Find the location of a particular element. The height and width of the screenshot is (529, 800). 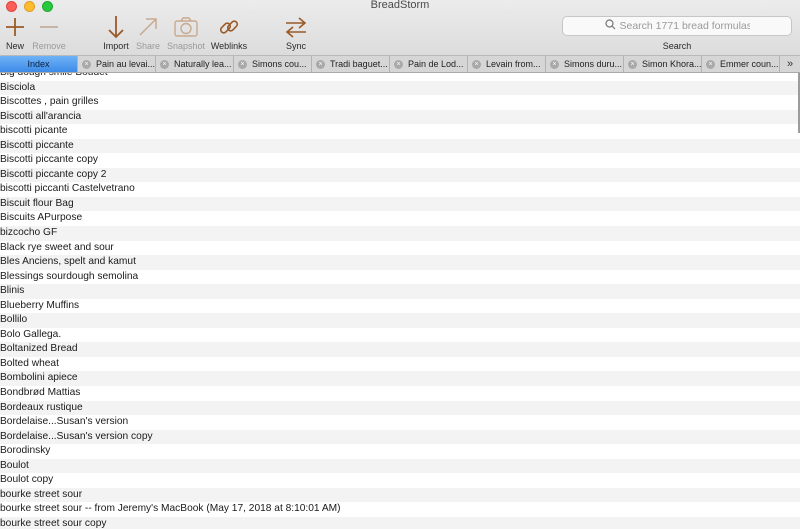

search-area: Search is located at coordinates (677, 33).